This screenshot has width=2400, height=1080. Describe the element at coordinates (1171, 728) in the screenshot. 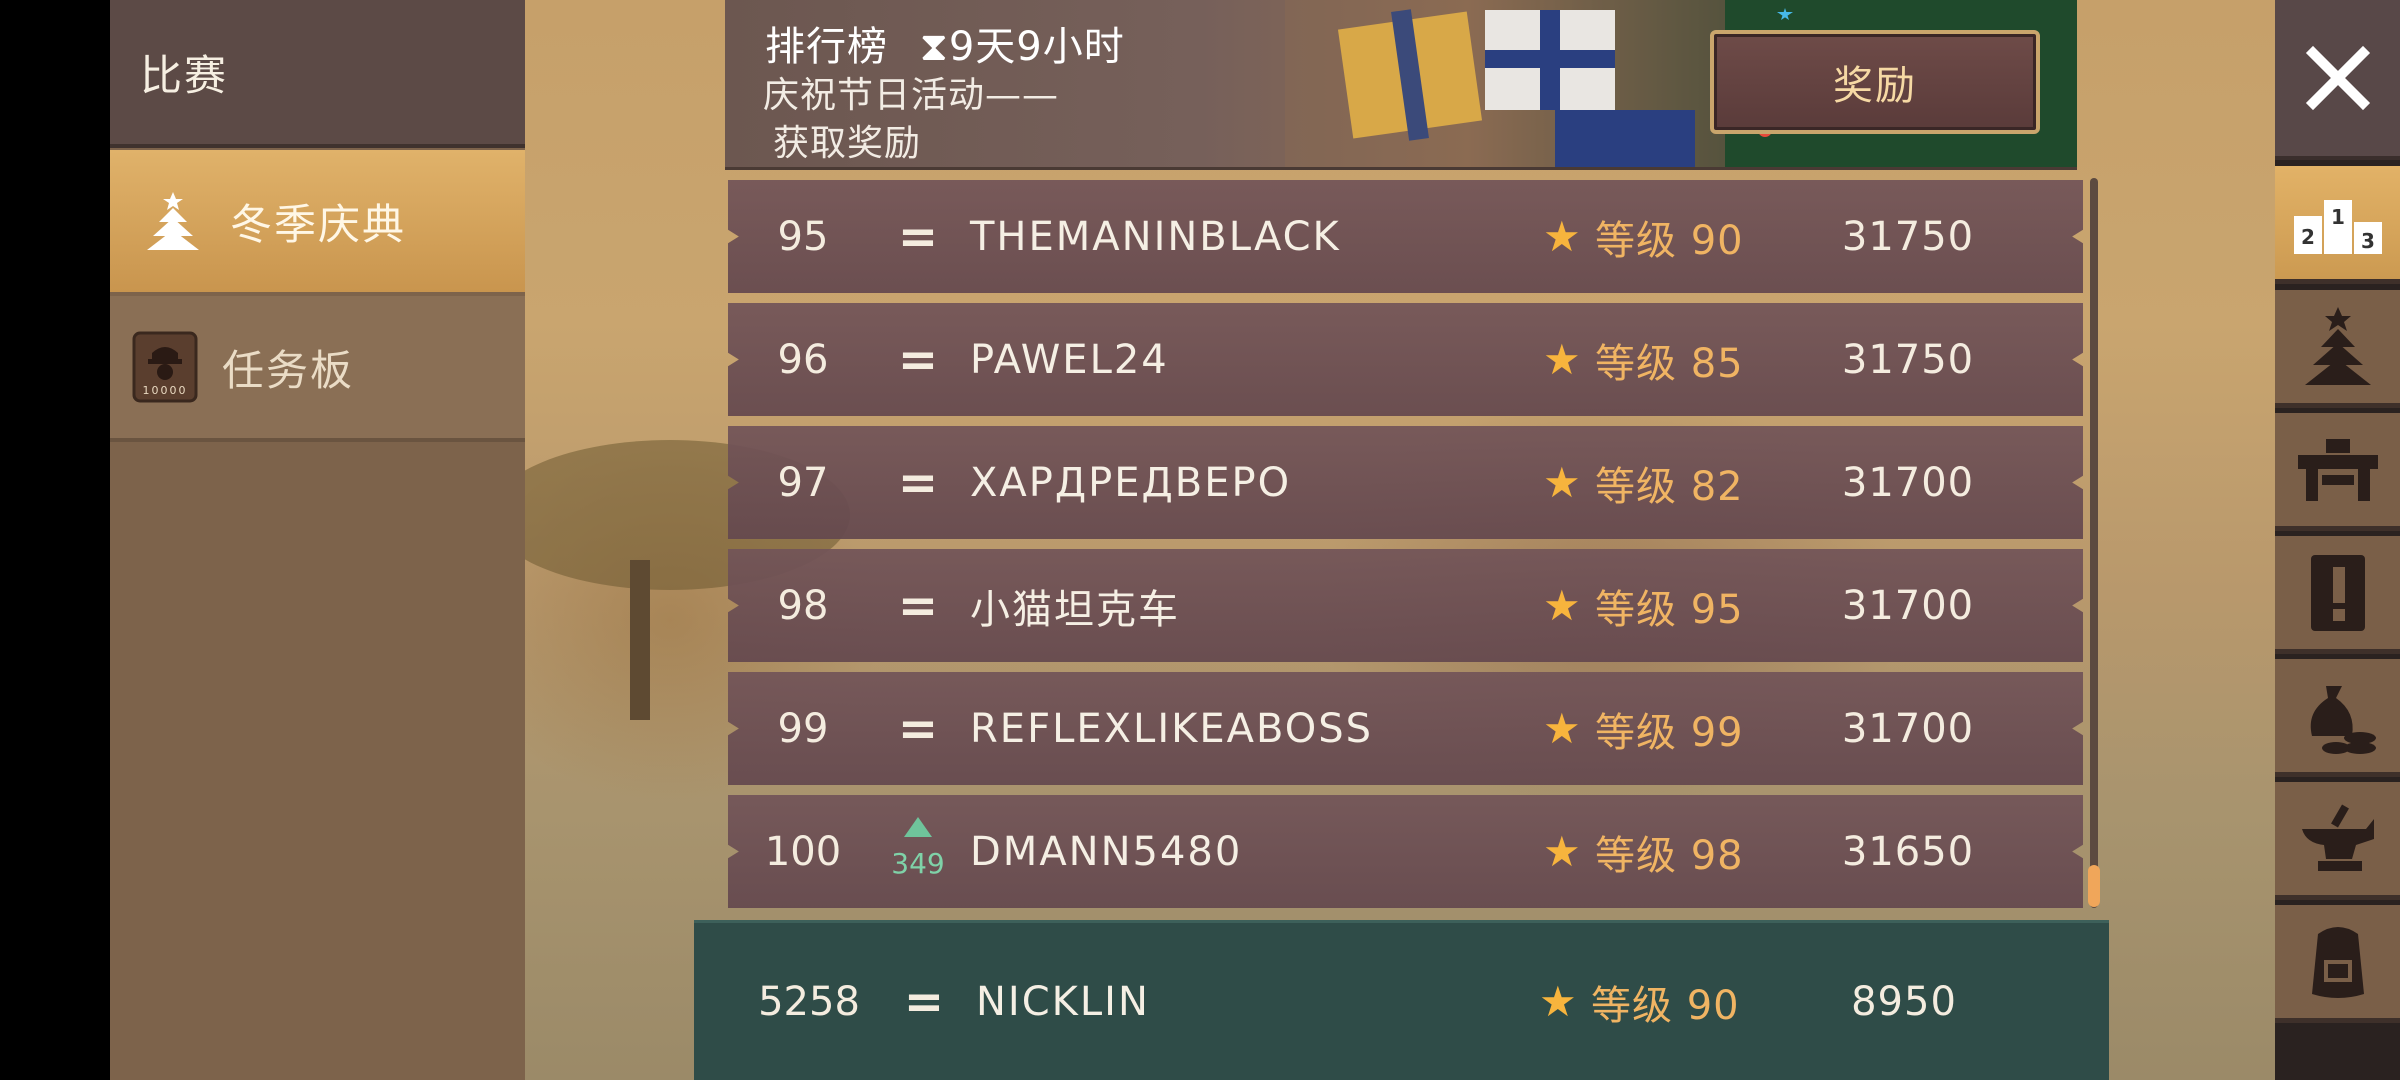

I see `player-name: REFLEXLIKEABOSS` at that location.